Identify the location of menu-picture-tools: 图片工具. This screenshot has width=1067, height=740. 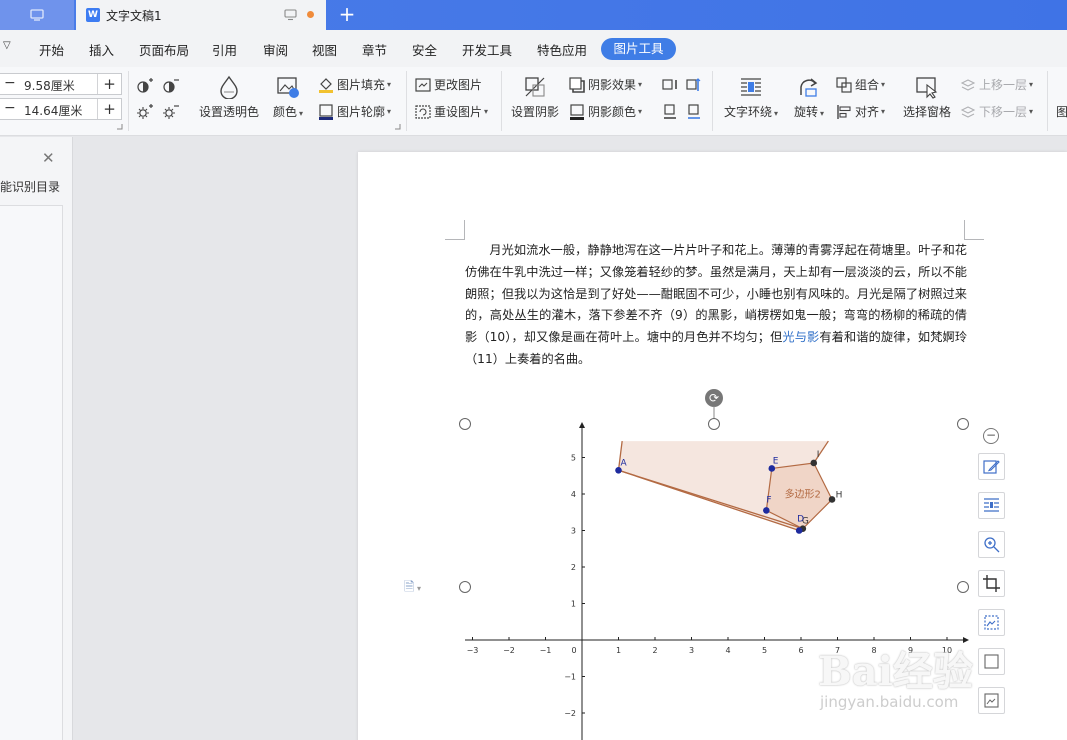
(638, 49).